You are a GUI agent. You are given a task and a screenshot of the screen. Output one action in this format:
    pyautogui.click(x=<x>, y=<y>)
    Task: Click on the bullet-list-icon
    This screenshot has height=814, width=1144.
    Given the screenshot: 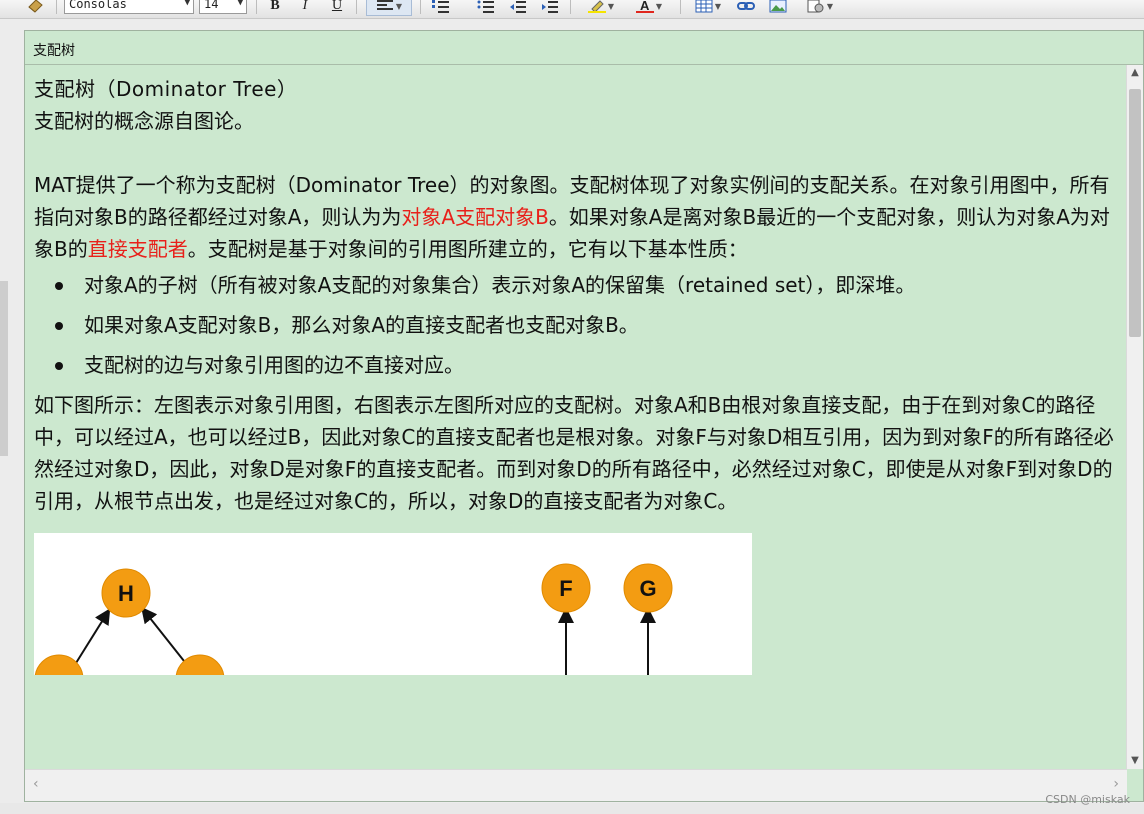 What is the action you would take?
    pyautogui.click(x=485, y=6)
    